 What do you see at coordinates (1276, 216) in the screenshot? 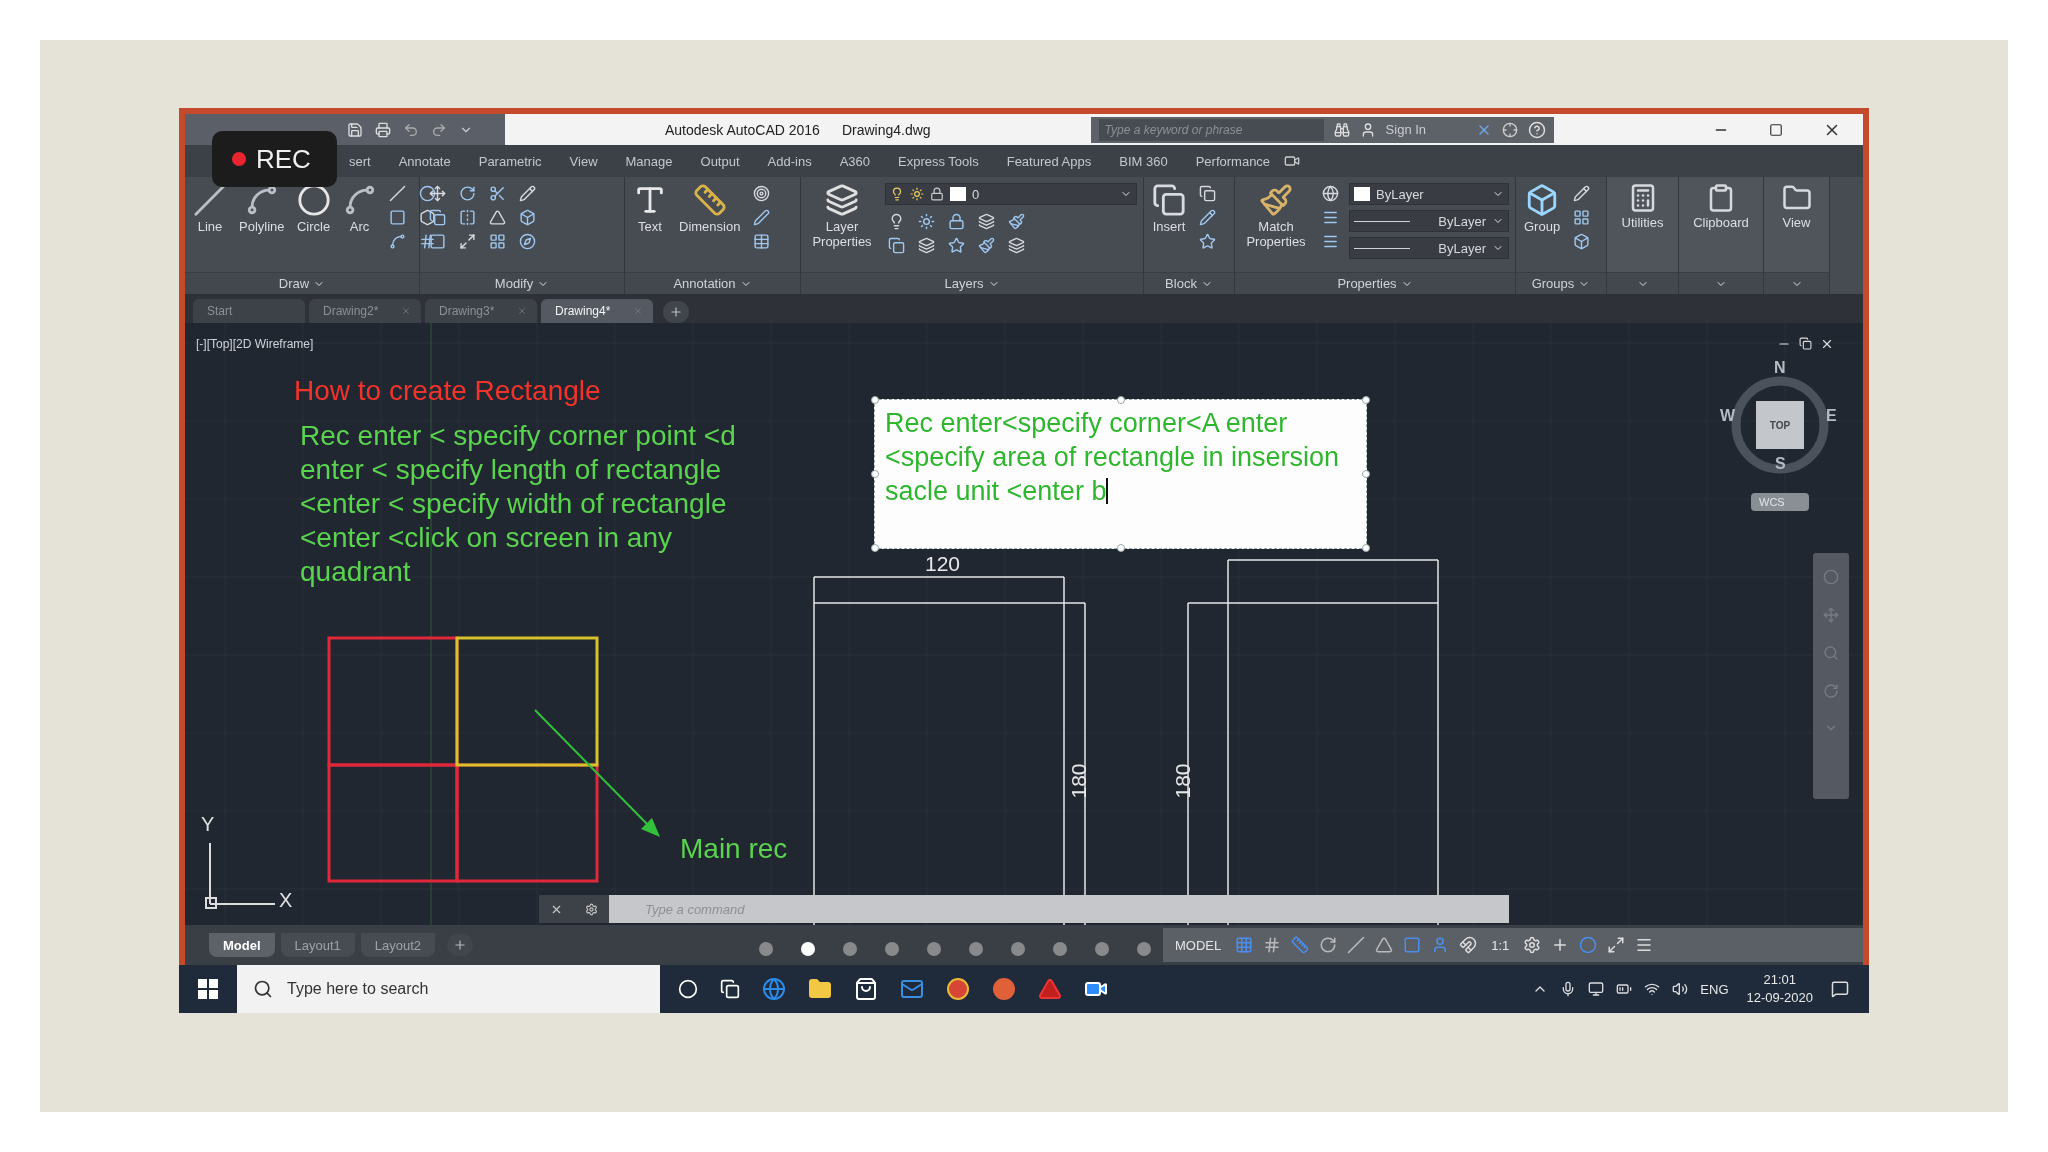
I see `ribbon-tool-button: Match Properties` at bounding box center [1276, 216].